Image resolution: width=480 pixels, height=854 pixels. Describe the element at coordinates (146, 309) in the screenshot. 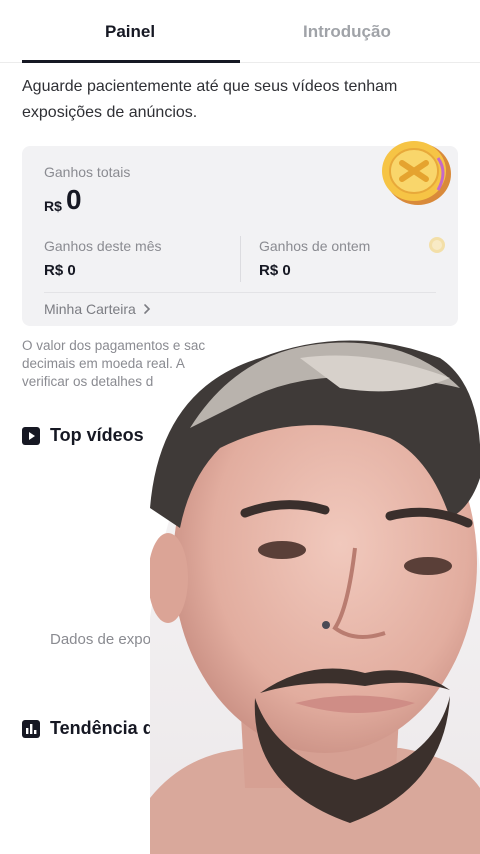

I see `chevron-right-icon` at that location.